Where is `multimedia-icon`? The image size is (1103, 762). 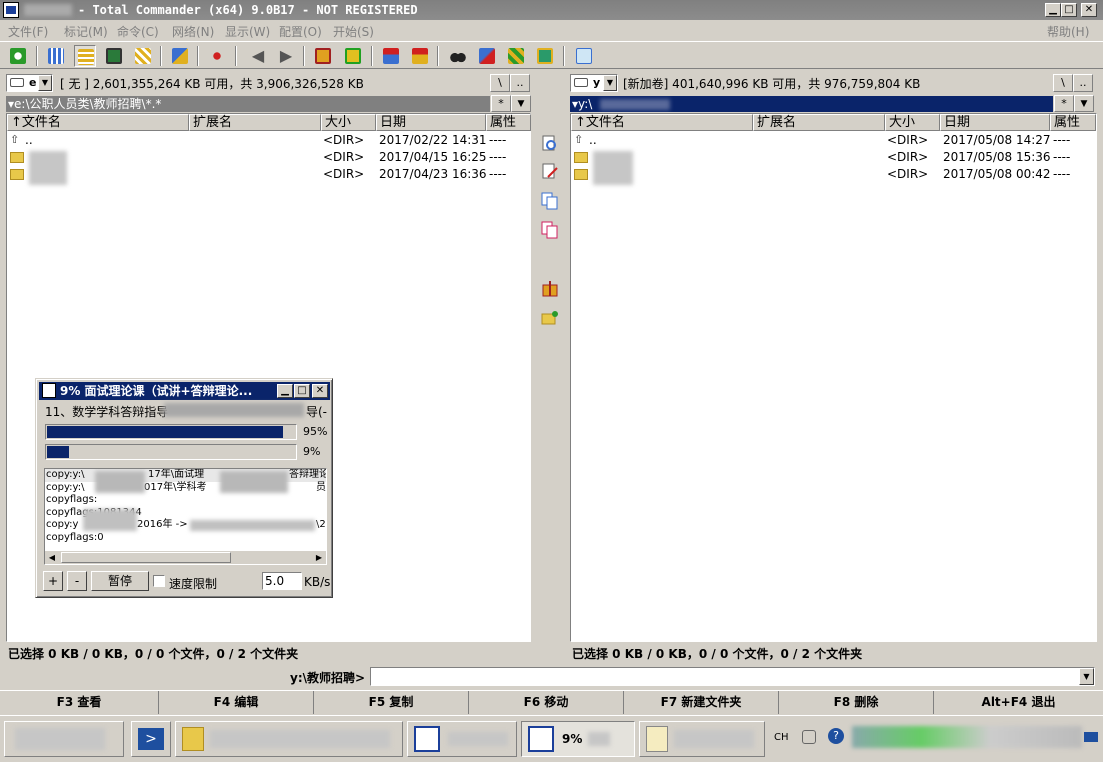
multimedia-icon is located at coordinates (545, 56).